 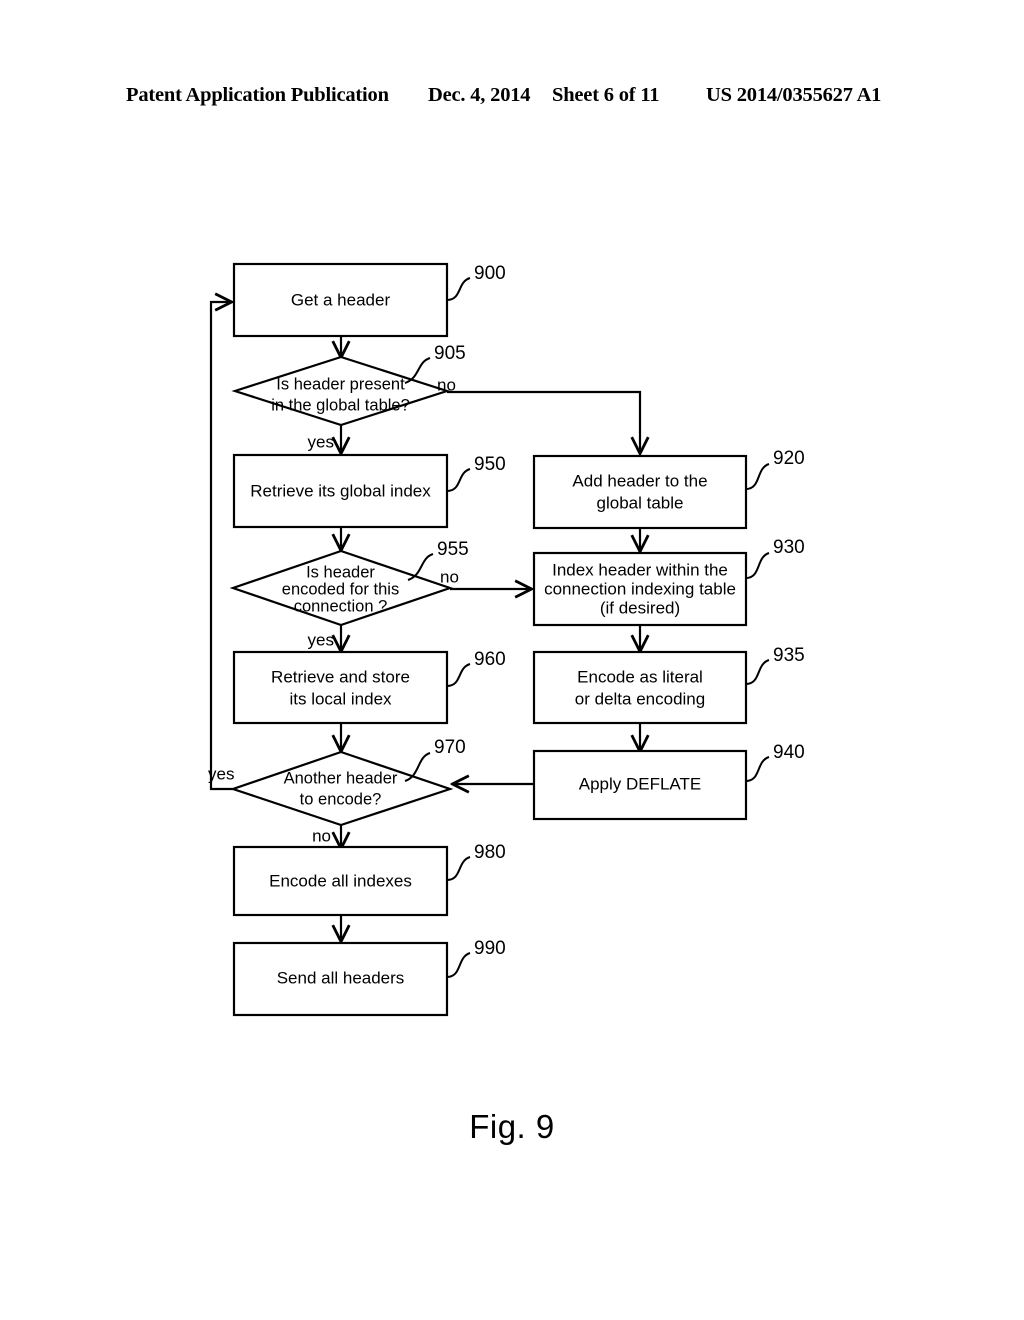 What do you see at coordinates (340, 490) in the screenshot?
I see `node-950-label: Retrieve its global index` at bounding box center [340, 490].